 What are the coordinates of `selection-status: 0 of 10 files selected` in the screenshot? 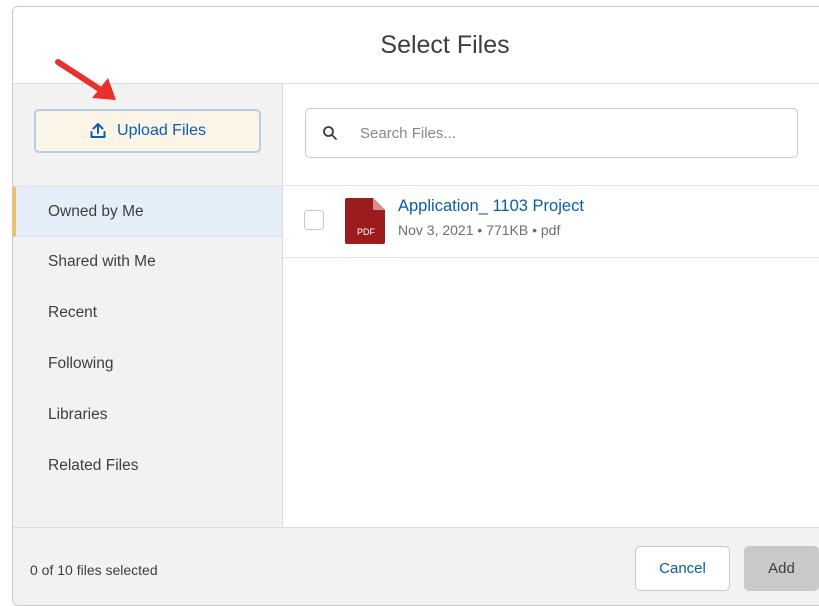 It's located at (94, 570).